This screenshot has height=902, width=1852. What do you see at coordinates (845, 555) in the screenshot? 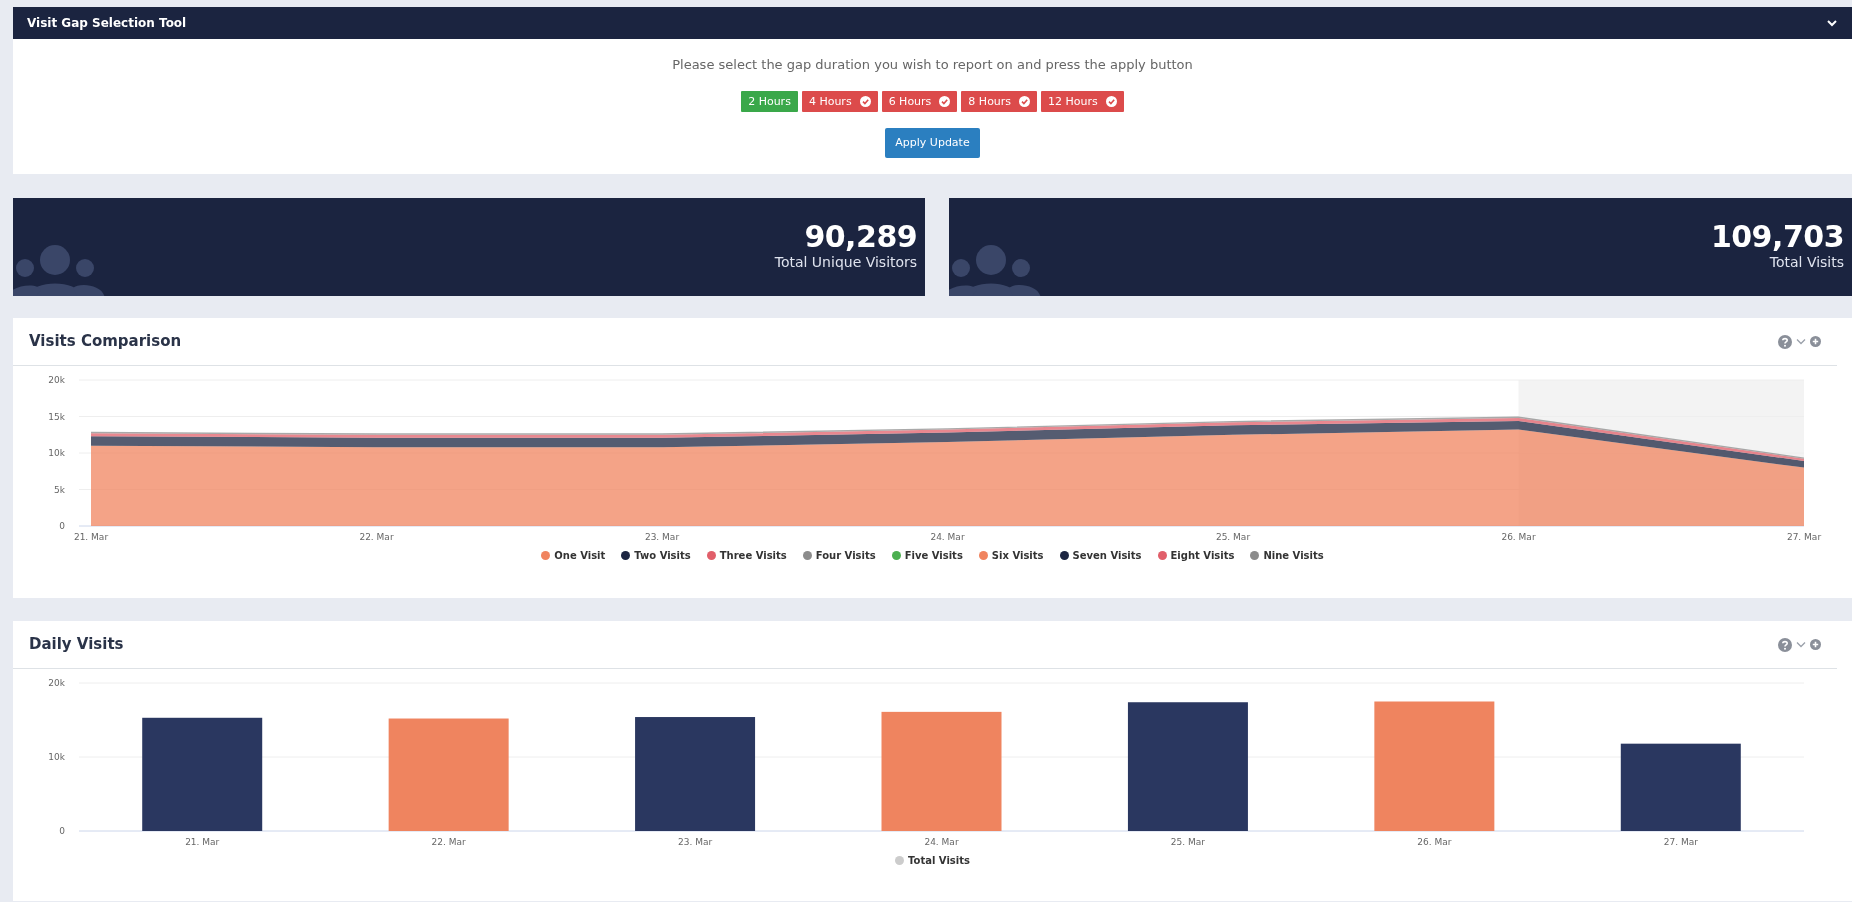
I see `legend-label: Four Visits` at bounding box center [845, 555].